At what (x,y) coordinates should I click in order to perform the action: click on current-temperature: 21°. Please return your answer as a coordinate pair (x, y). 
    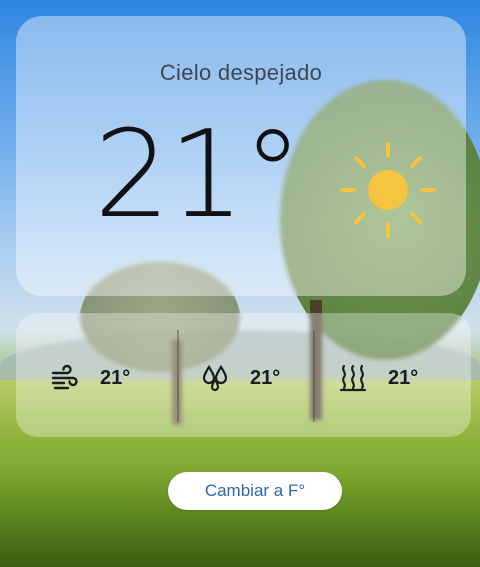
    Looking at the image, I should click on (198, 175).